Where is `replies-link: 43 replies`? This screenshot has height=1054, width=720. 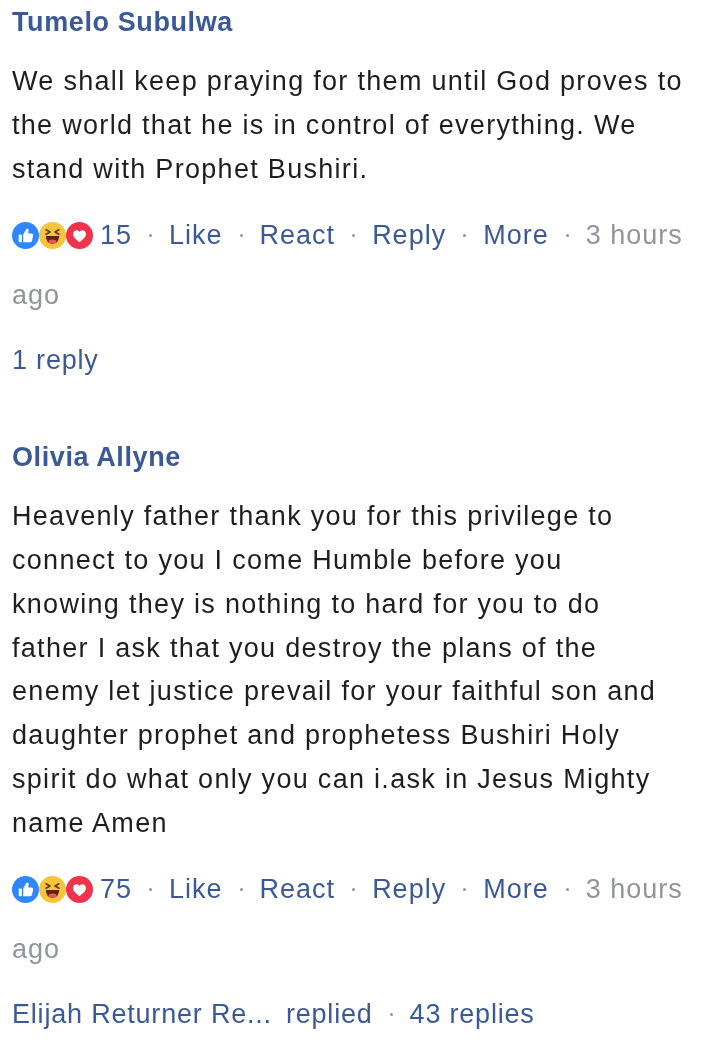 replies-link: 43 replies is located at coordinates (472, 1014).